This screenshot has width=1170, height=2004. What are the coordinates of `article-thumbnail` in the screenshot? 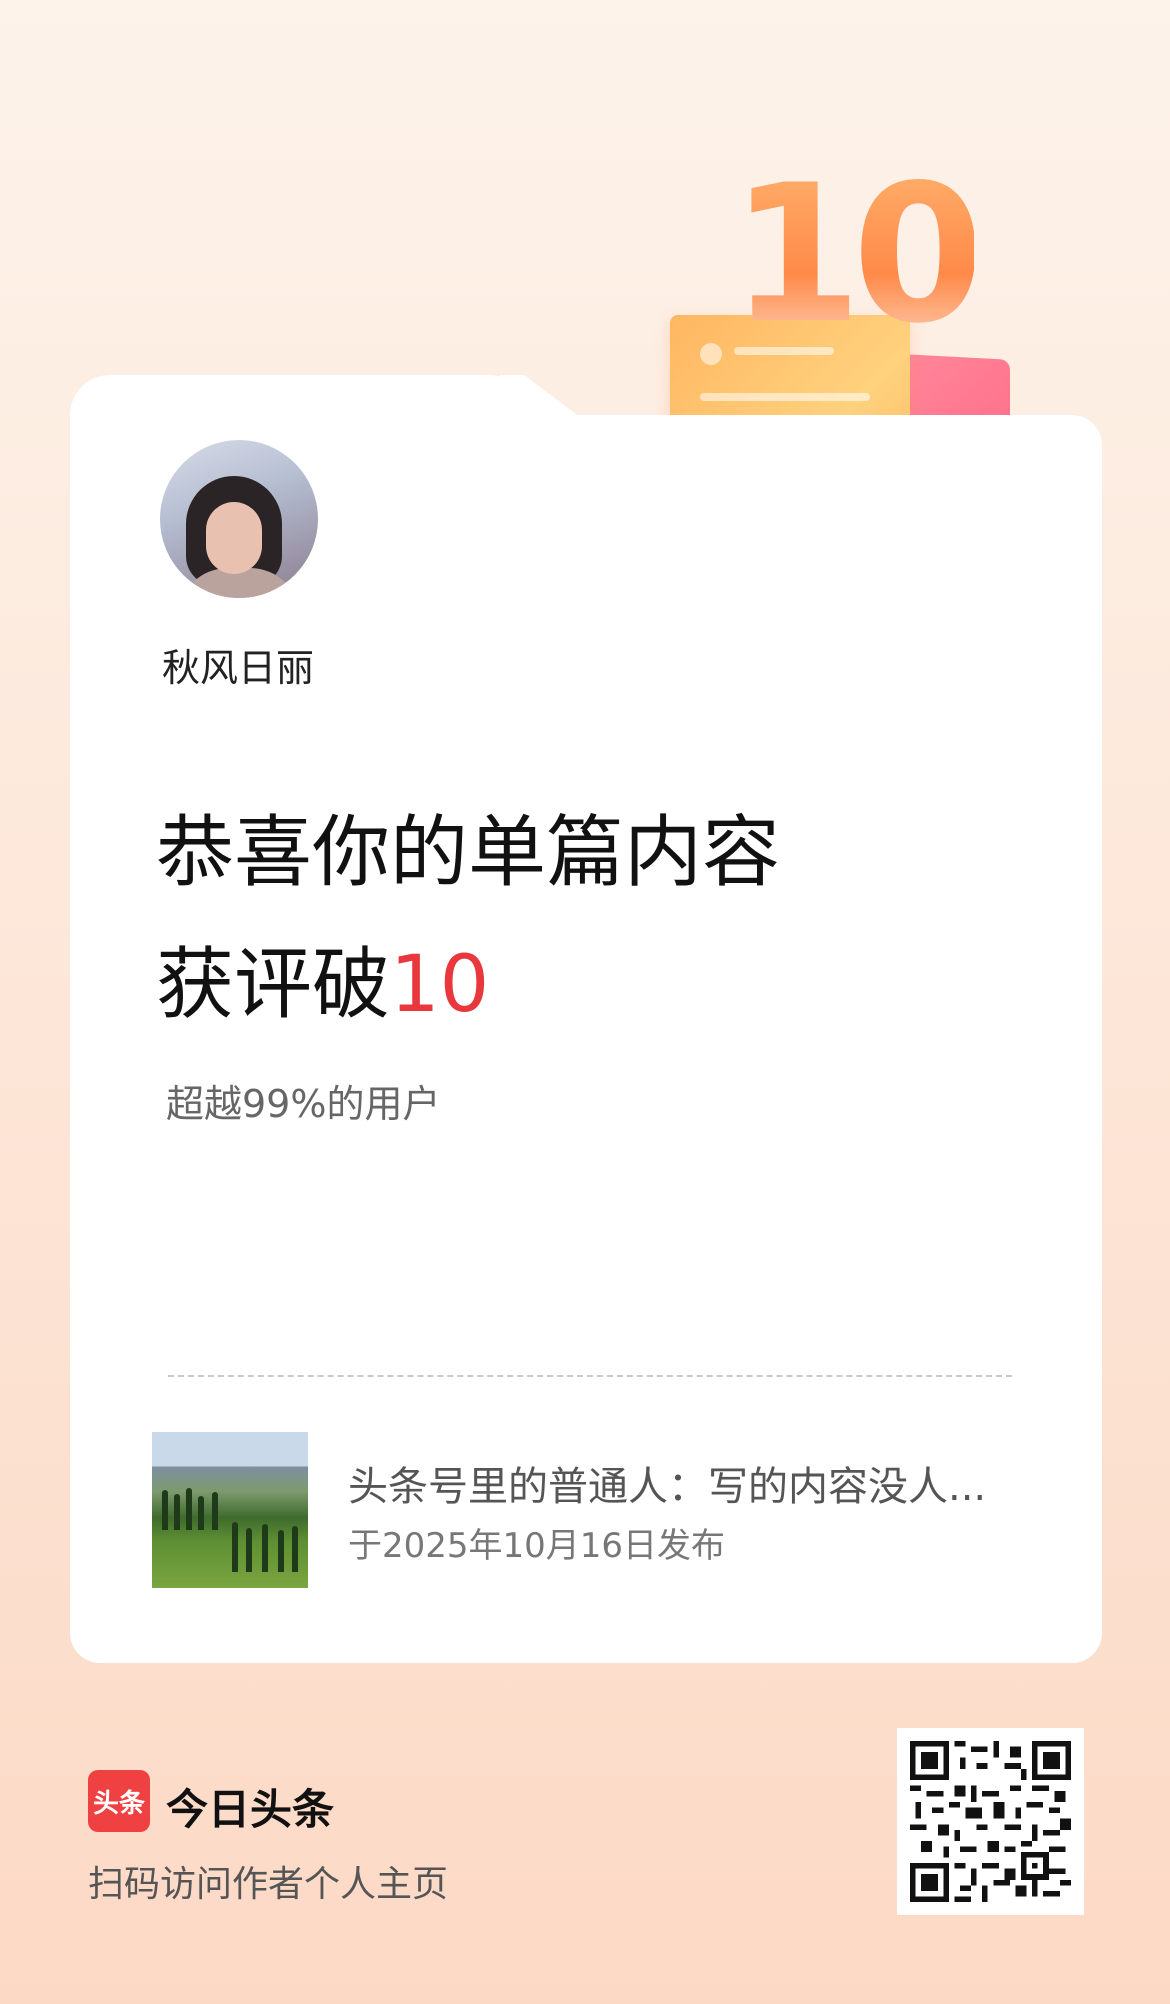 It's located at (230, 1510).